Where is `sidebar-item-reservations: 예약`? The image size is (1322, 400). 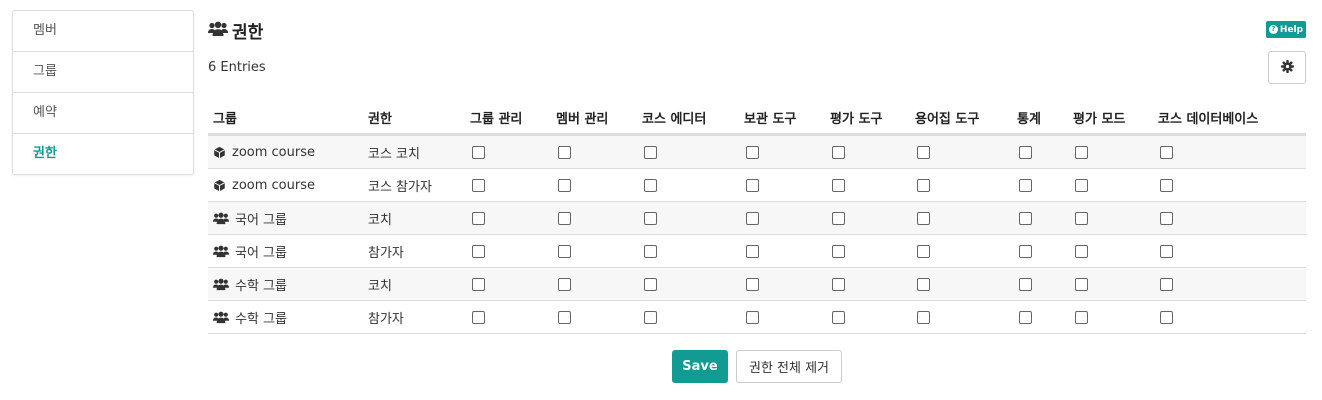 sidebar-item-reservations: 예약 is located at coordinates (103, 113).